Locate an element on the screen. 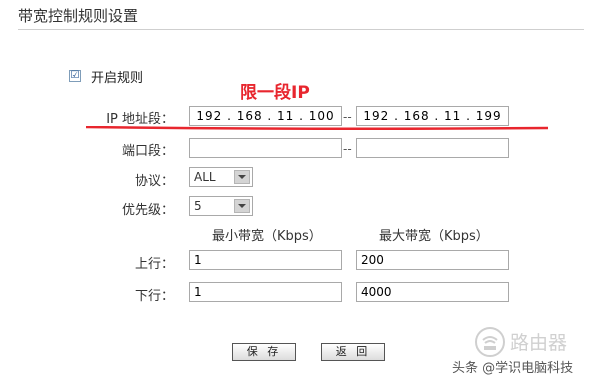 The image size is (600, 388). ip-end-field: 192 . 168 . 11 . 199 is located at coordinates (432, 116).